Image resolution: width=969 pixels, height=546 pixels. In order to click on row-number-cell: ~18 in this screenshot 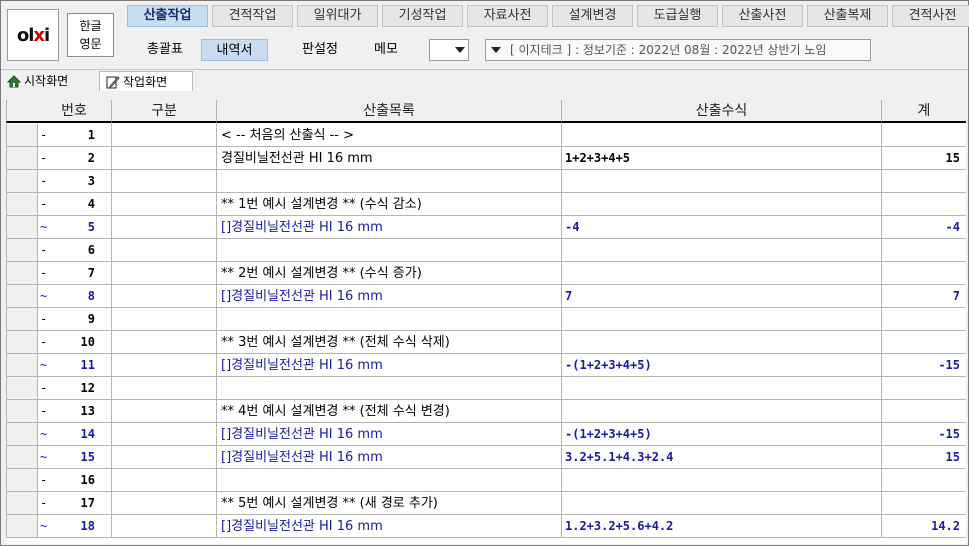, I will do `click(74, 526)`.